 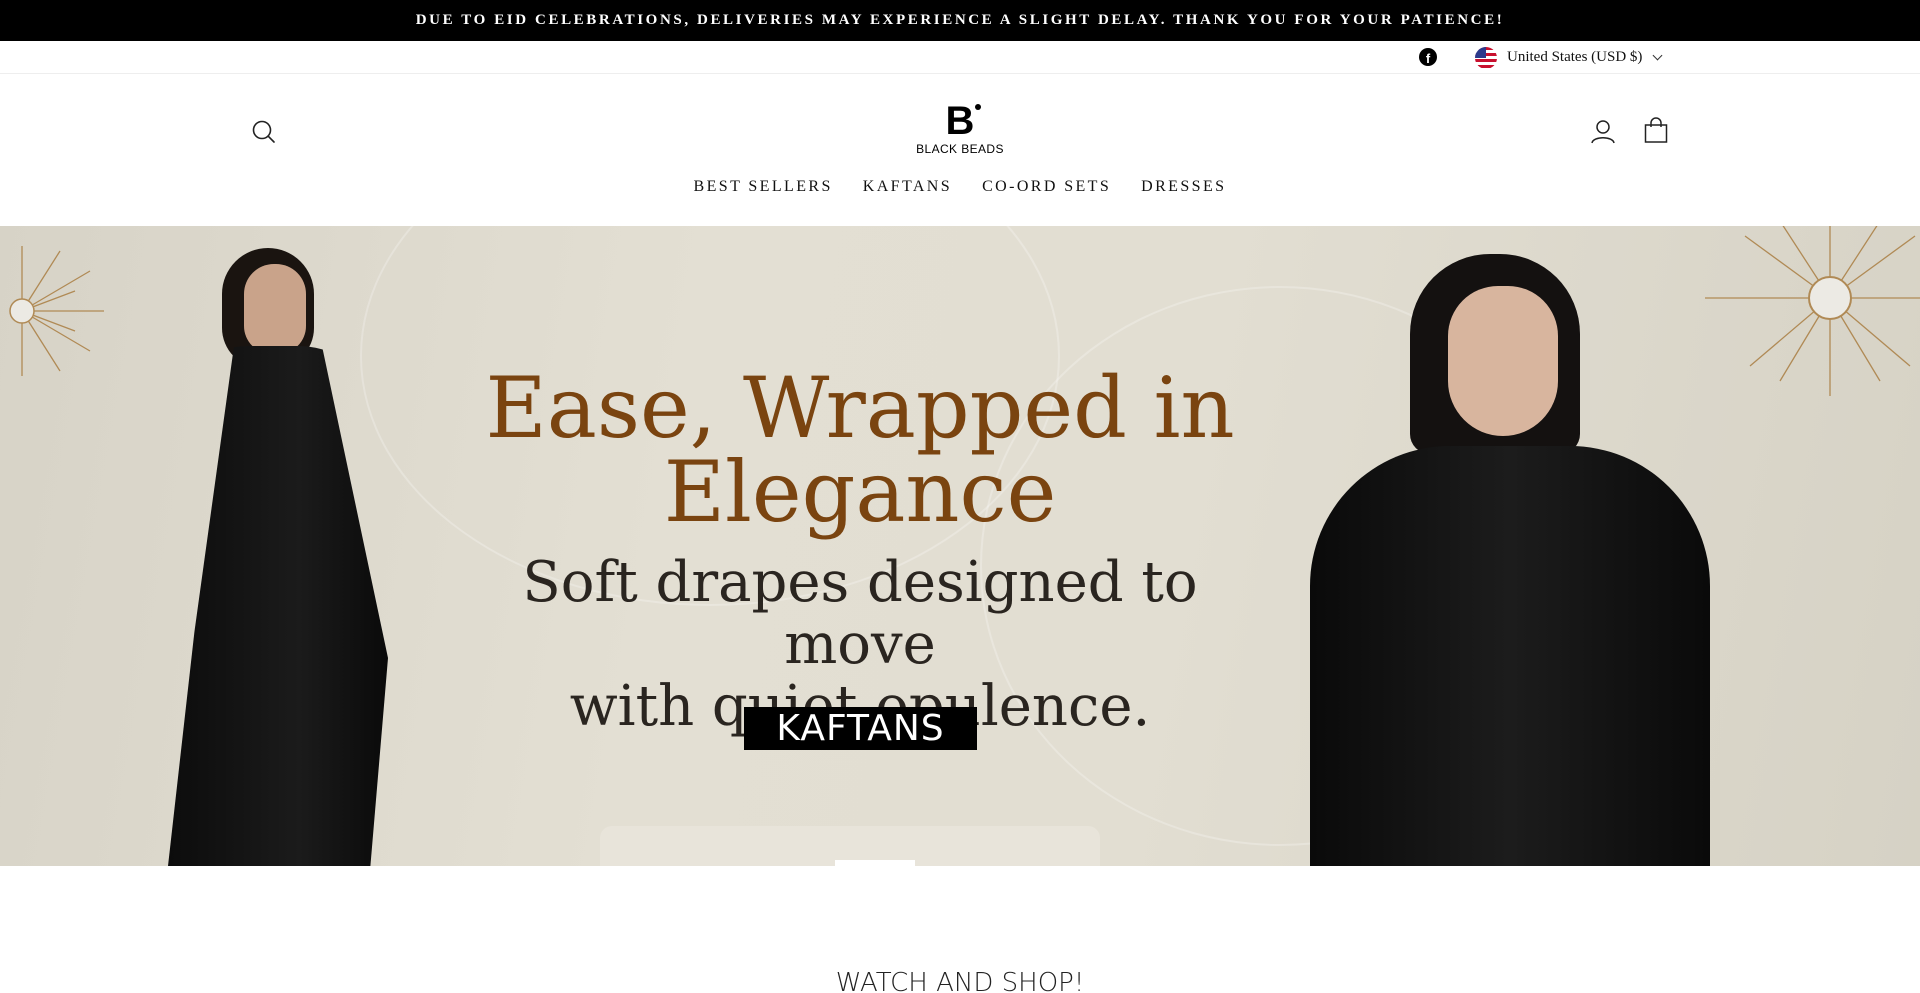 I want to click on slideshow-pagination, so click(x=875, y=863).